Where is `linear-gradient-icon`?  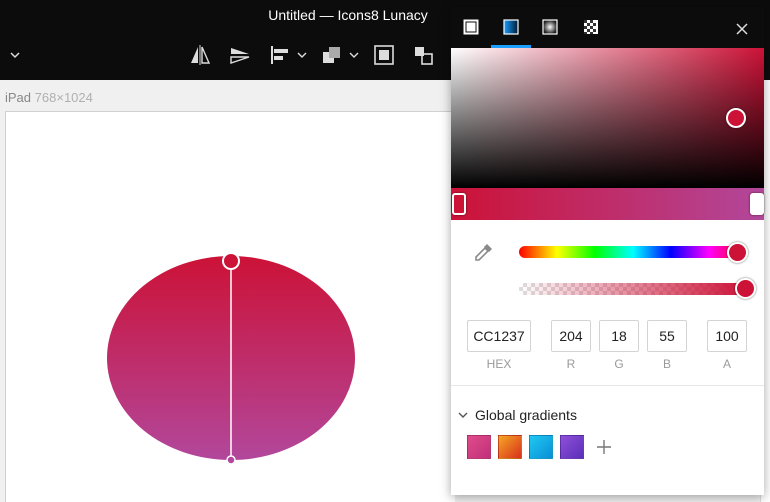
linear-gradient-icon is located at coordinates (511, 27).